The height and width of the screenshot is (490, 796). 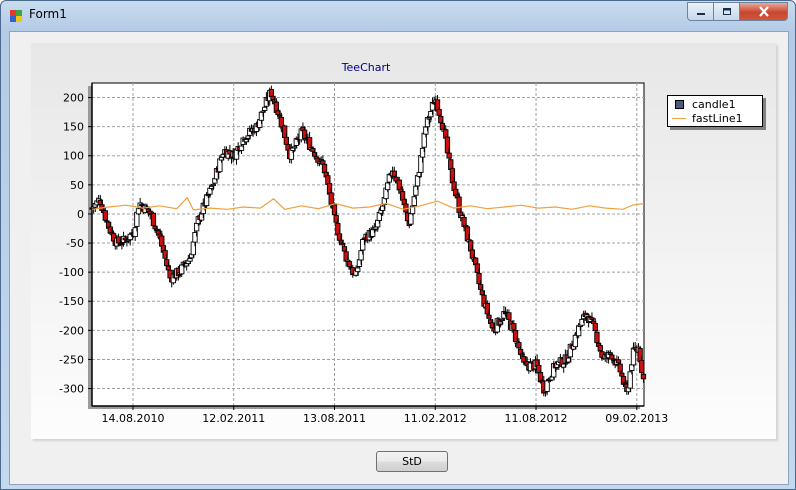 What do you see at coordinates (73, 127) in the screenshot?
I see `y-tick-label: 150` at bounding box center [73, 127].